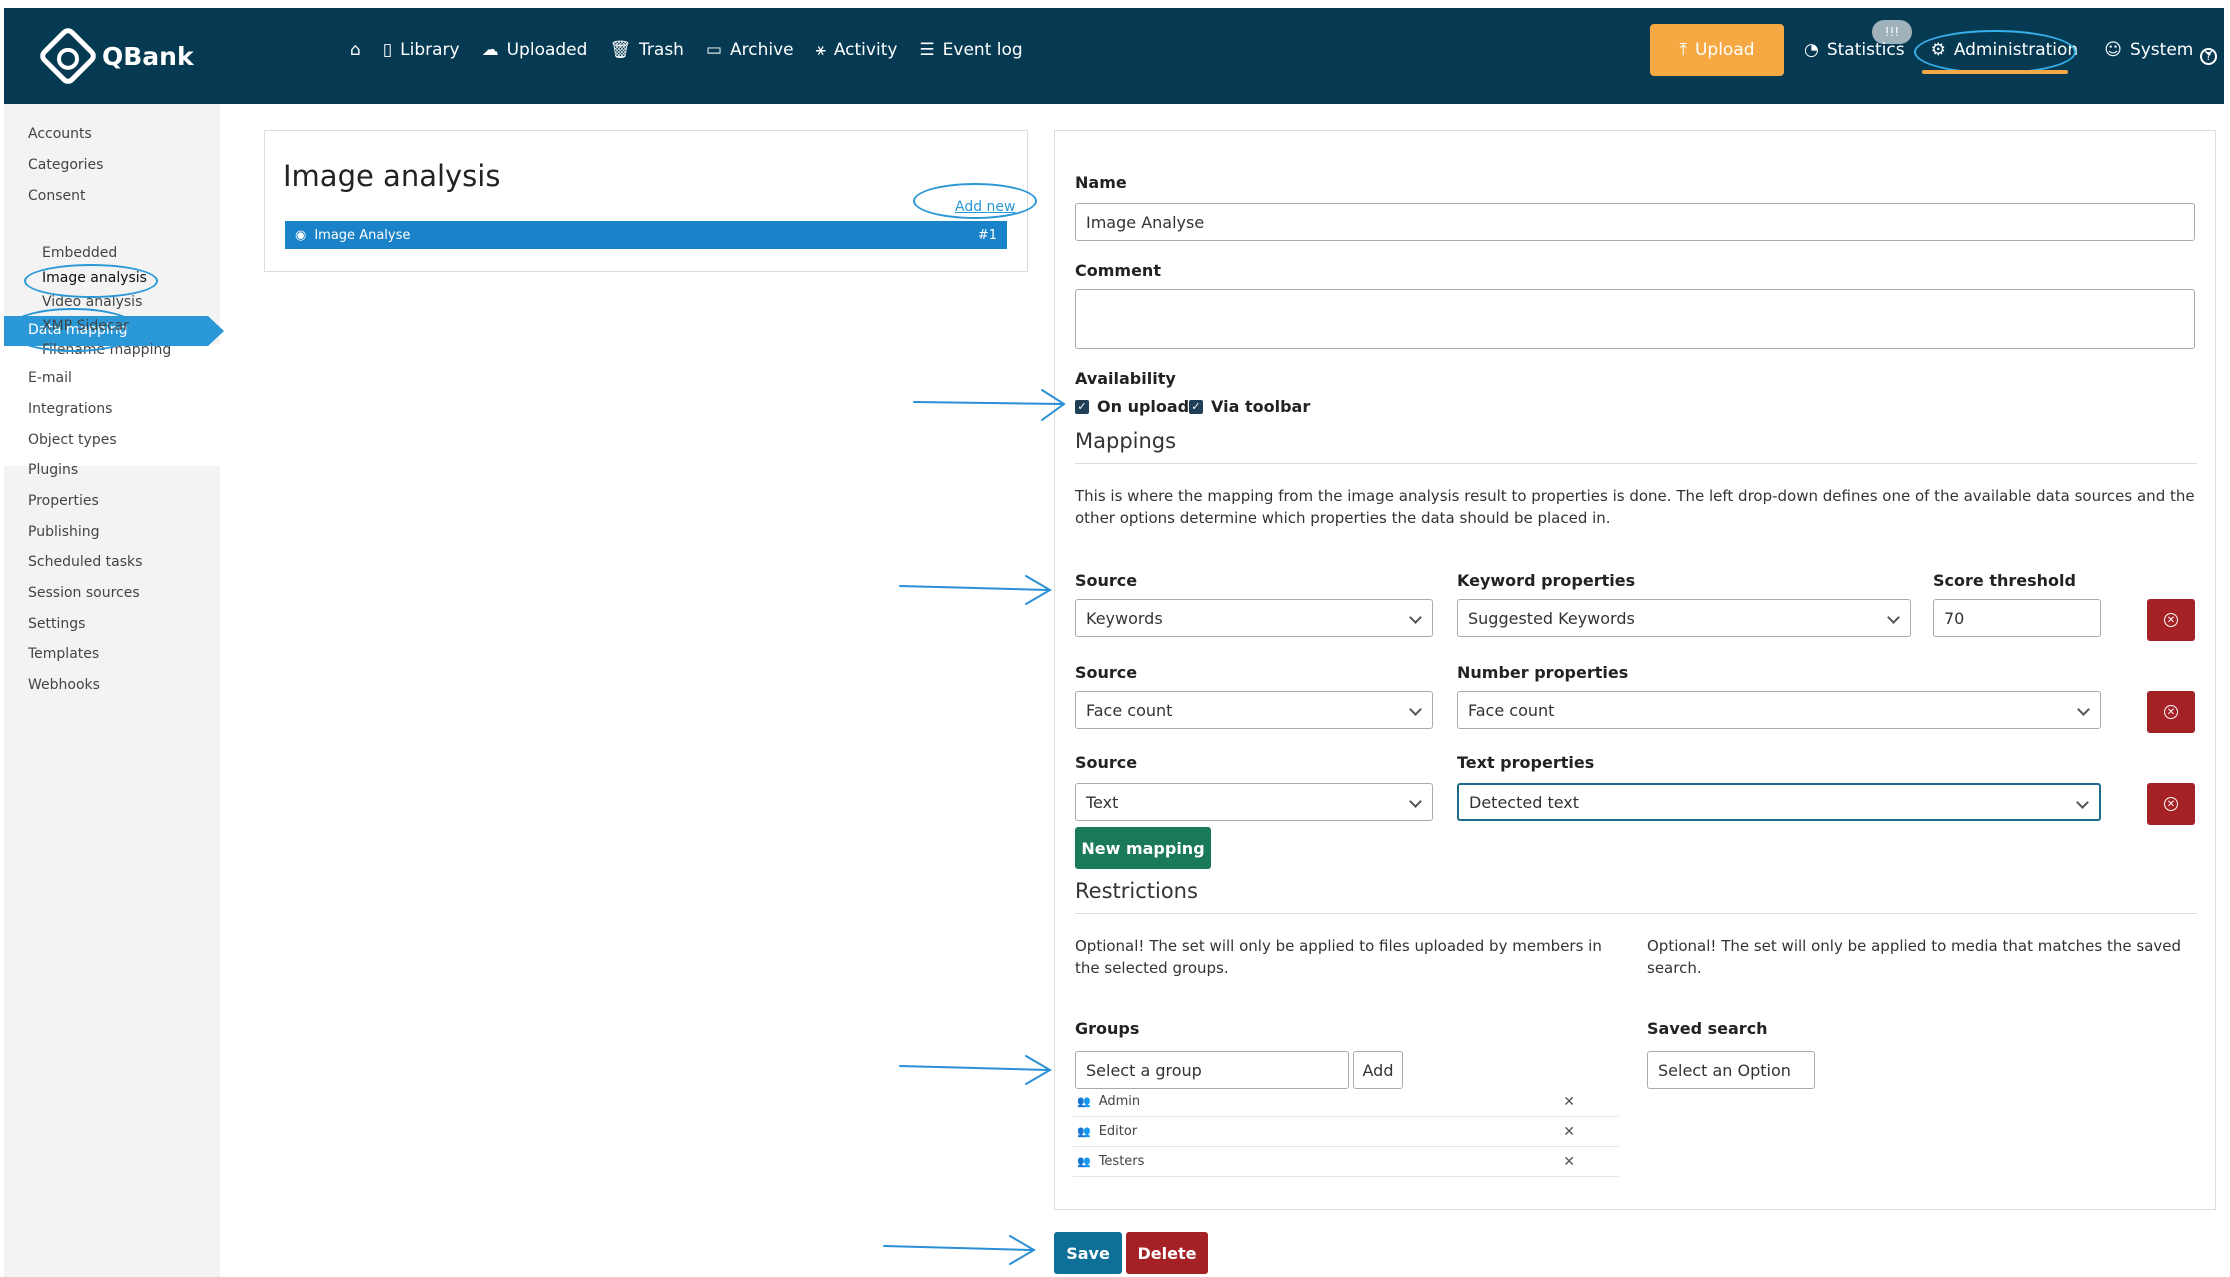 The height and width of the screenshot is (1277, 2230). I want to click on via-toolbar-checkbox: ✓ Via toolbar, so click(1249, 406).